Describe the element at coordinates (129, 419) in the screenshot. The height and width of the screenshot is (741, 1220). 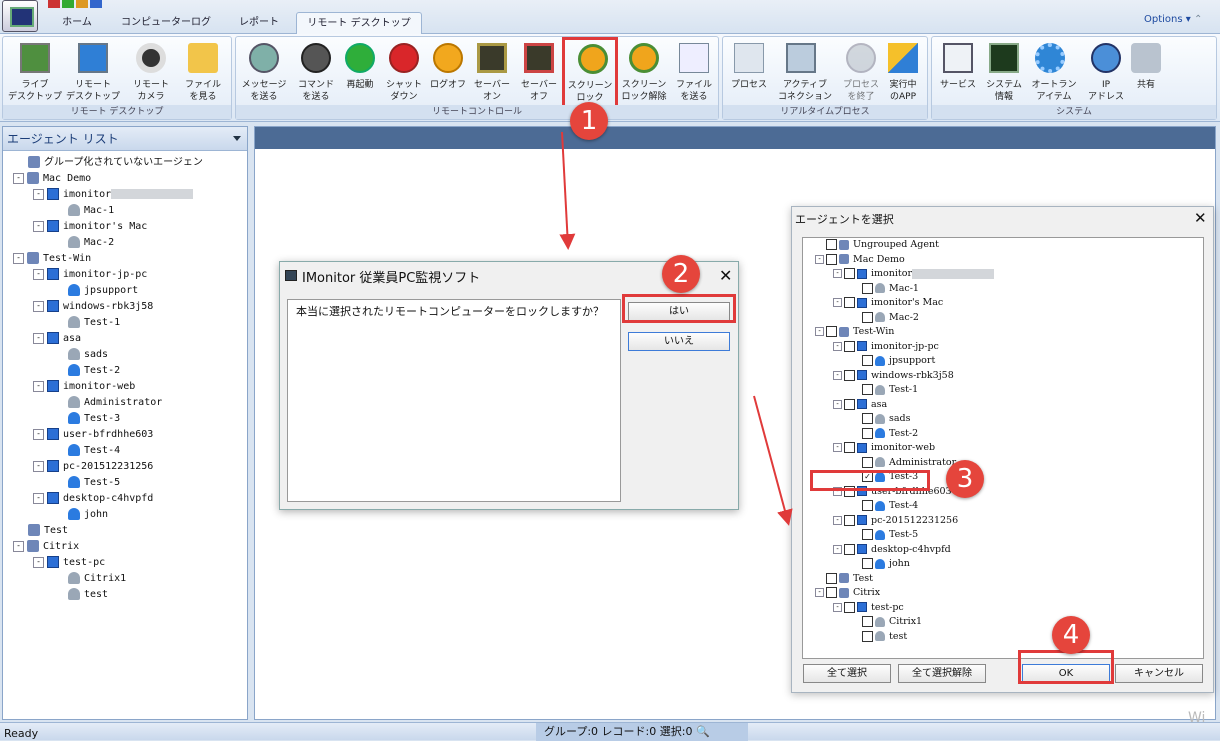
I see `tree-node: Test-3` at that location.